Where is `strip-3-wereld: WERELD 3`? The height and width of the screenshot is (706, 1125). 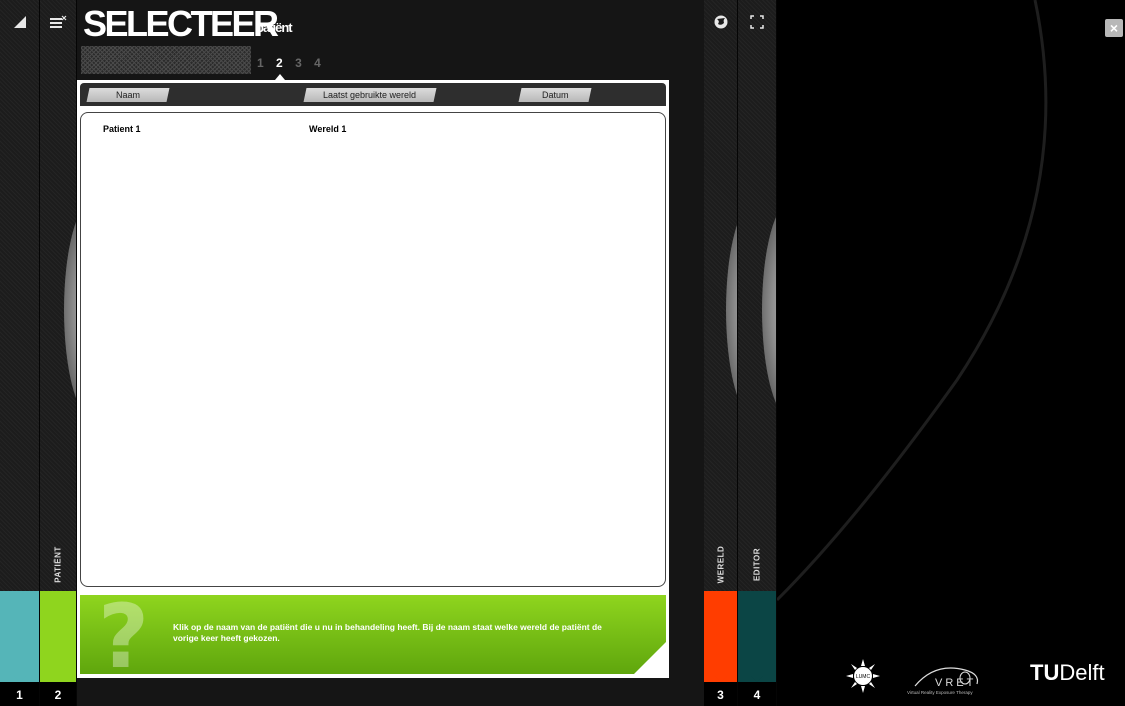 strip-3-wereld: WERELD 3 is located at coordinates (721, 353).